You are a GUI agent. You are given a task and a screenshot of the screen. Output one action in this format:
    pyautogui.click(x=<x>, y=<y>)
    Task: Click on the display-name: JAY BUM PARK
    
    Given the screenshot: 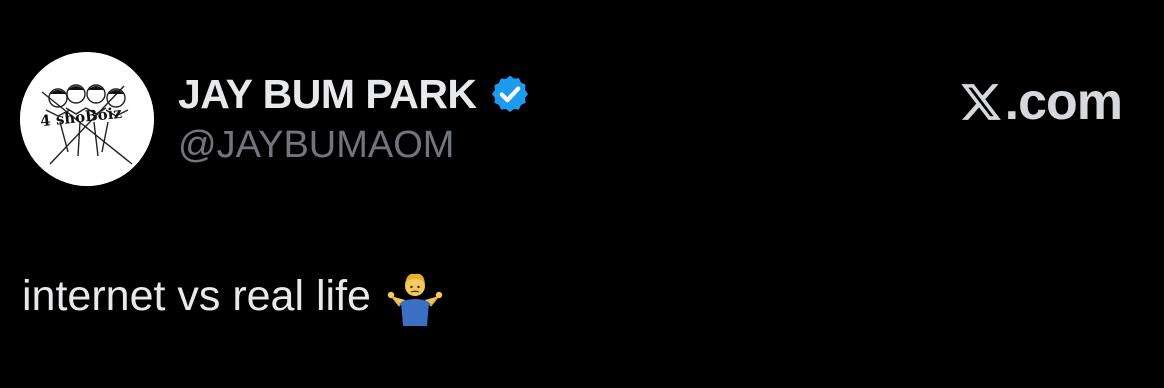 What is the action you would take?
    pyautogui.click(x=327, y=94)
    